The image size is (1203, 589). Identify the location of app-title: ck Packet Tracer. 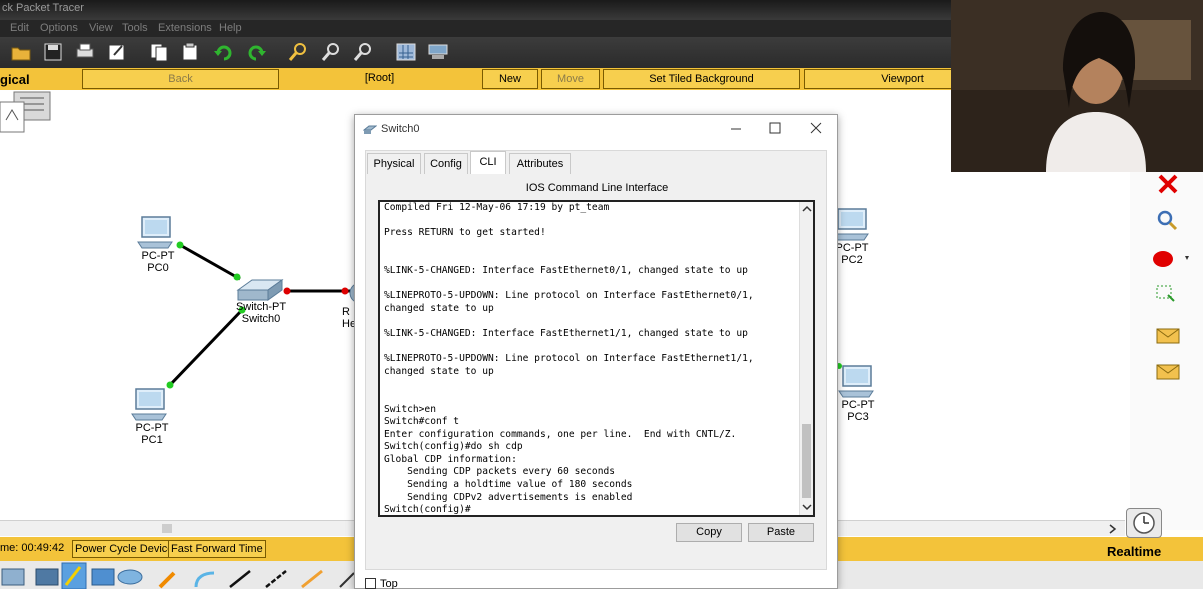
(43, 8).